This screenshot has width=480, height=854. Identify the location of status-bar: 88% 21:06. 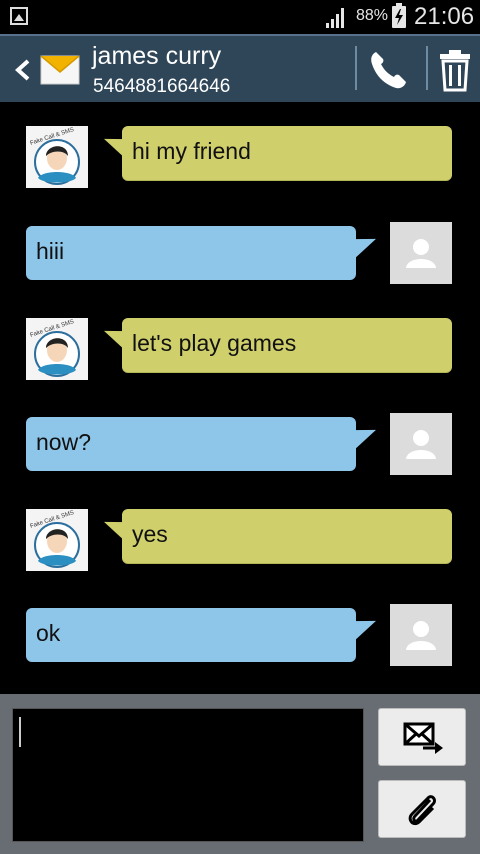
(240, 17).